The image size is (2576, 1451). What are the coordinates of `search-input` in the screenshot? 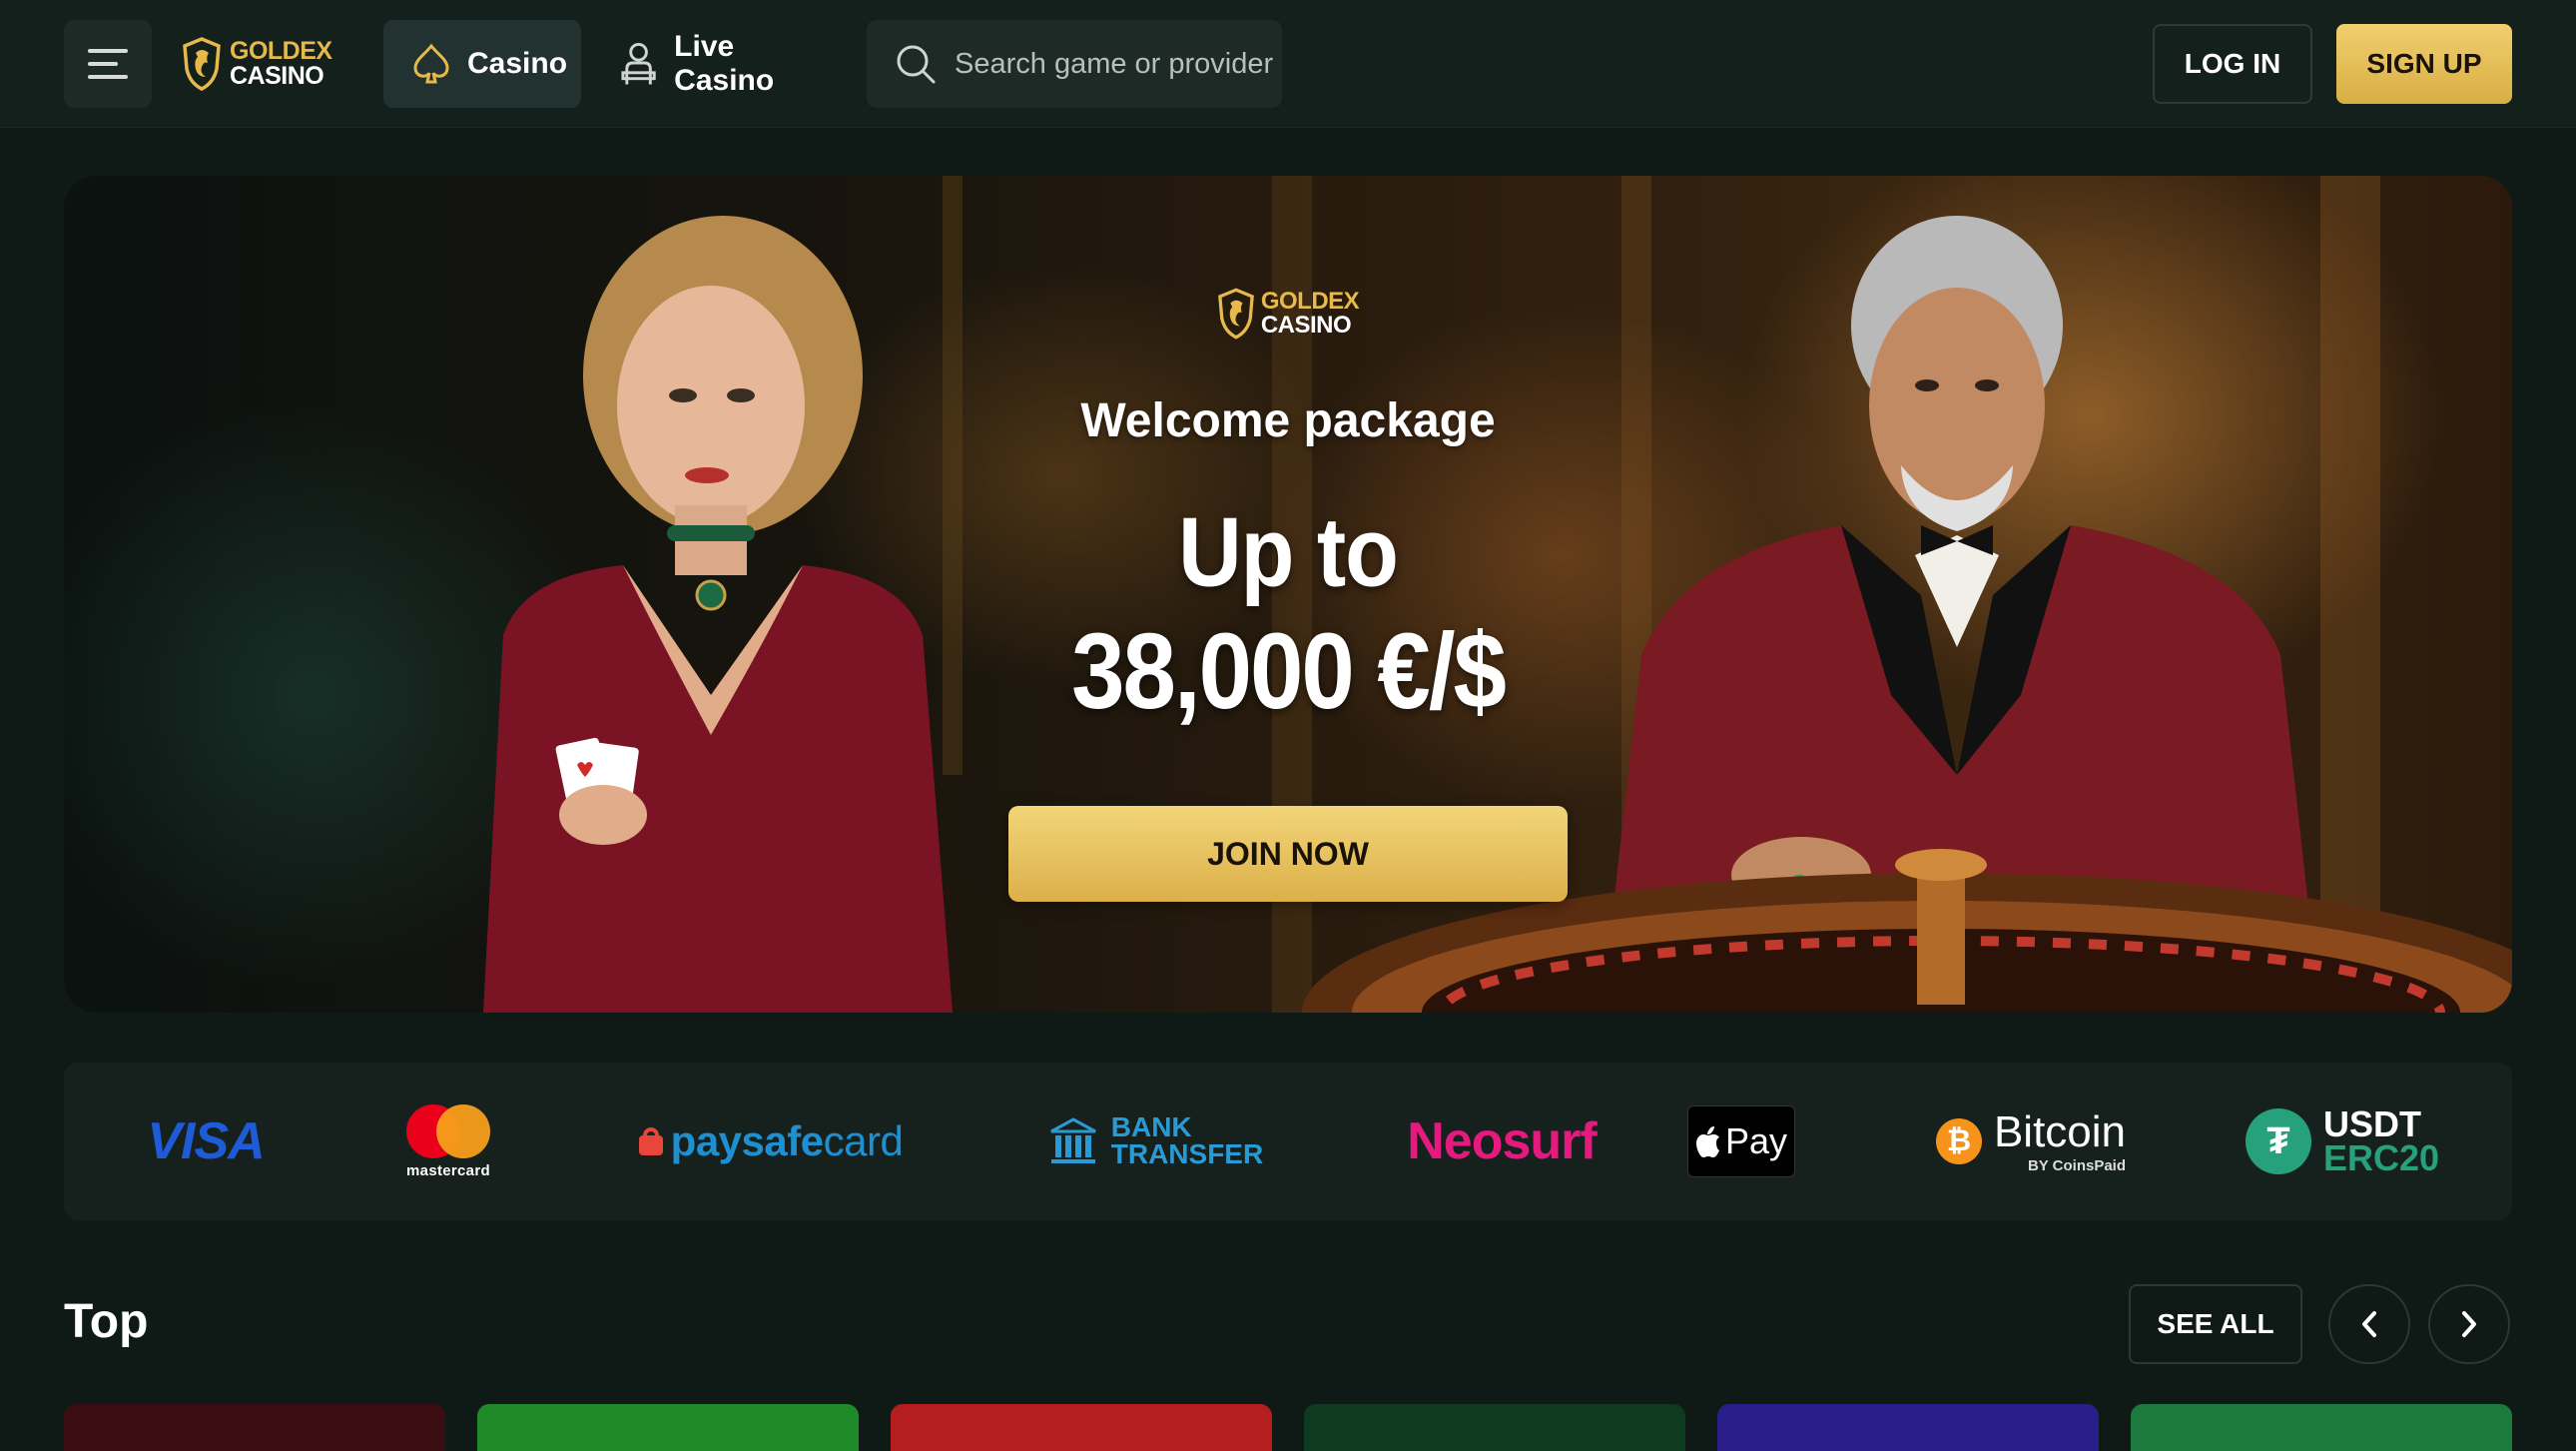 It's located at (1114, 64).